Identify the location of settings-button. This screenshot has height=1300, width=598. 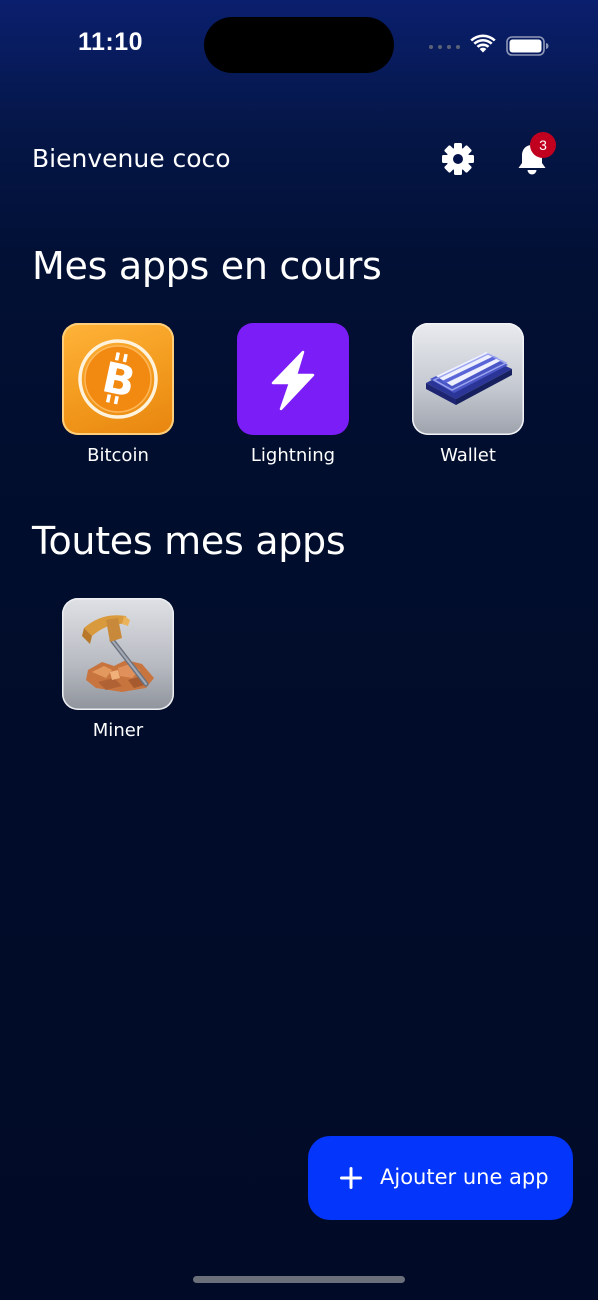
(458, 159).